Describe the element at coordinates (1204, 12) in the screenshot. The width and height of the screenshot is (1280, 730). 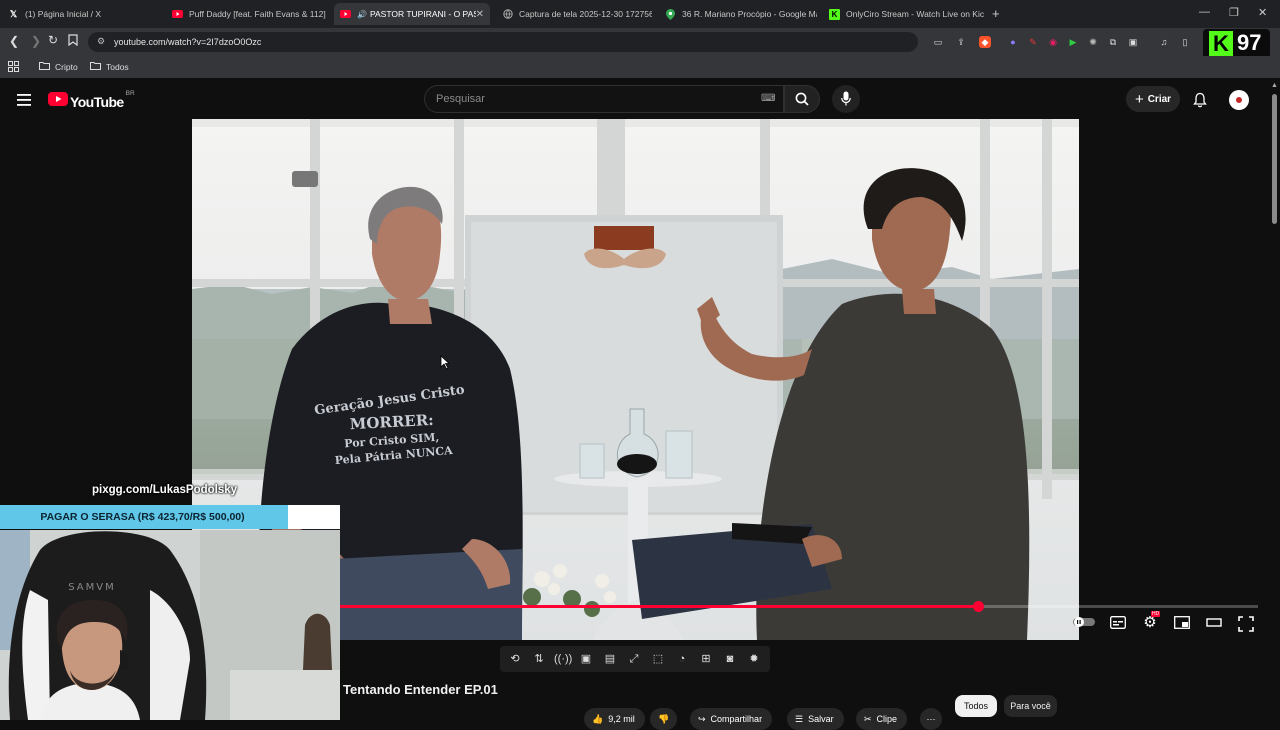
I see `minimize-icon: —` at that location.